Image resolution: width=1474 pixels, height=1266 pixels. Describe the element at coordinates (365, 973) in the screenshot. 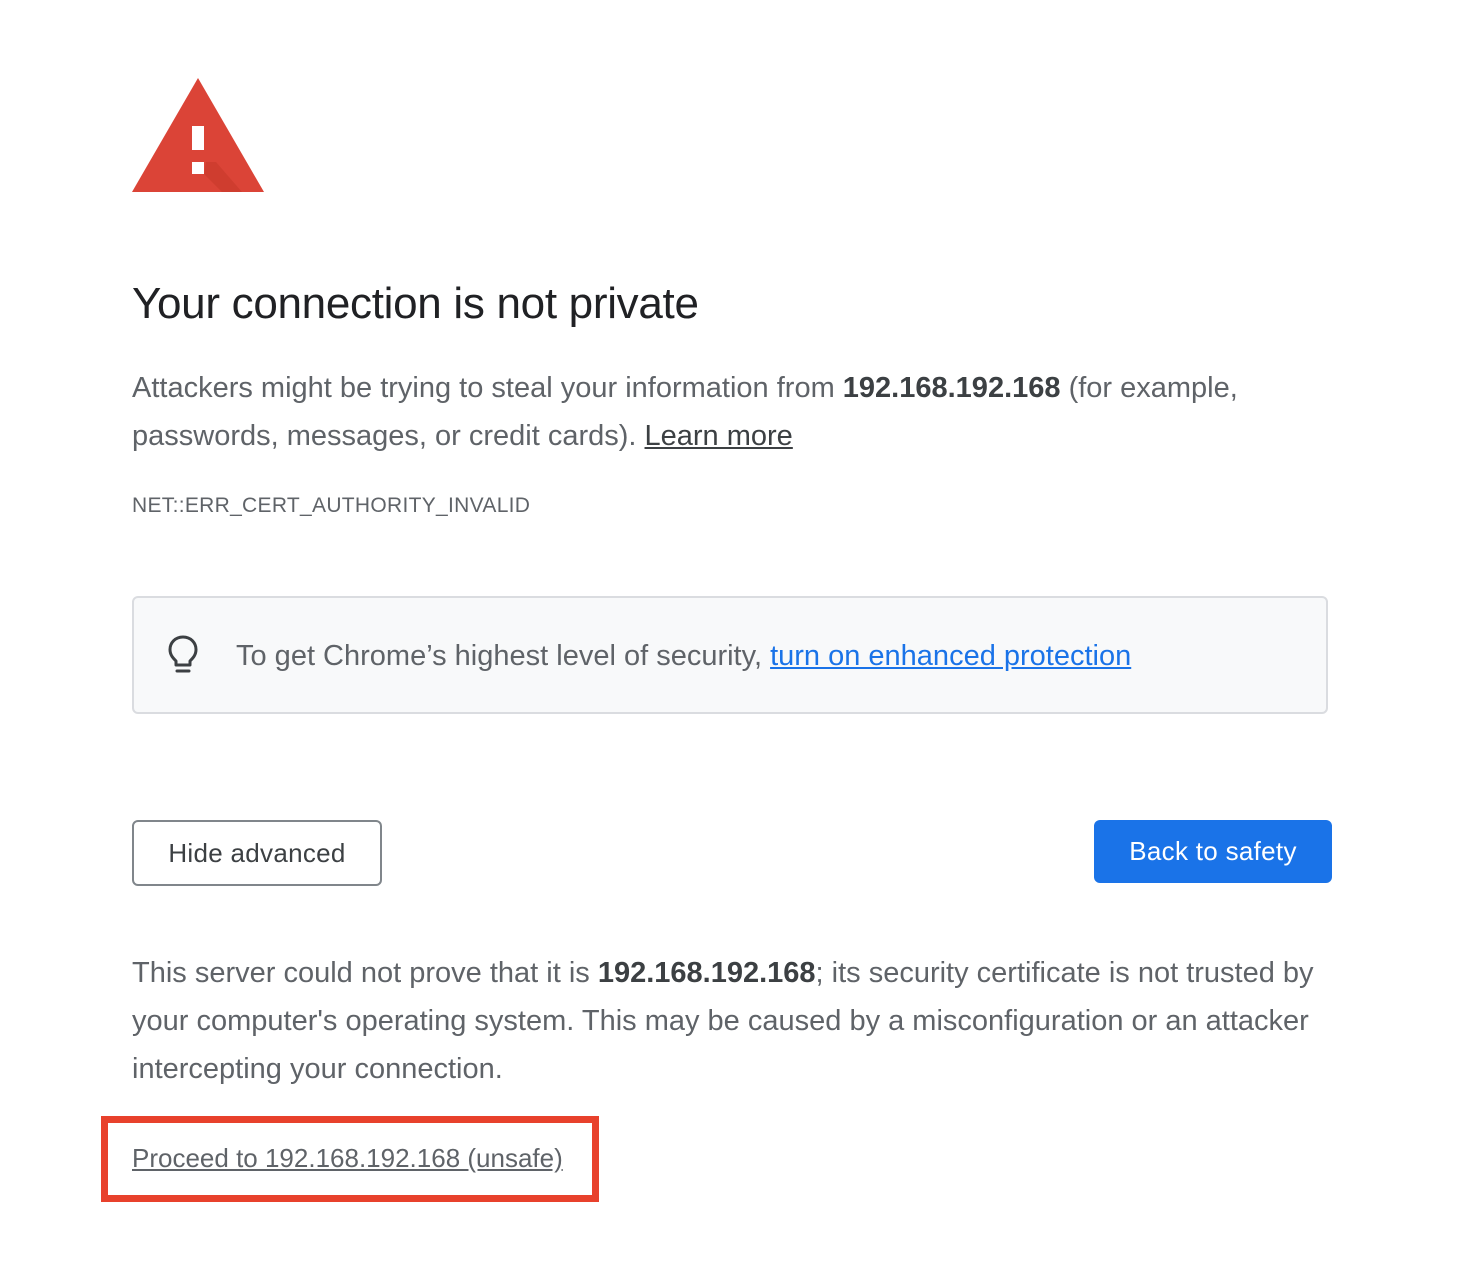

I see `details-text-before: This server could not prove that it is` at that location.